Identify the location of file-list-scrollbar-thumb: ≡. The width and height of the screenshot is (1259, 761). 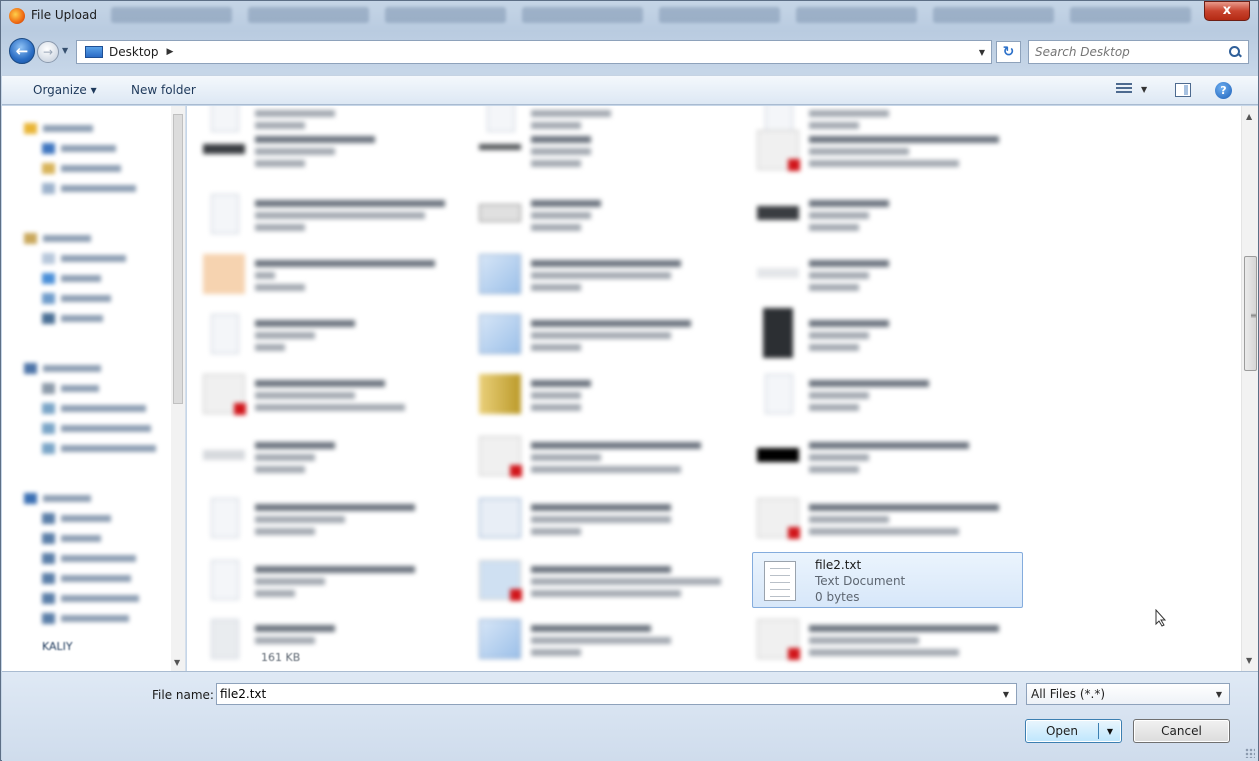
(1250, 313).